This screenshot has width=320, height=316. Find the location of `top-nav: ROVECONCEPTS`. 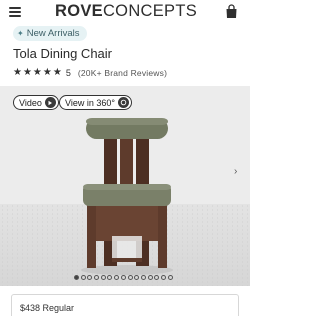

top-nav: ROVECONCEPTS is located at coordinates (125, 12).